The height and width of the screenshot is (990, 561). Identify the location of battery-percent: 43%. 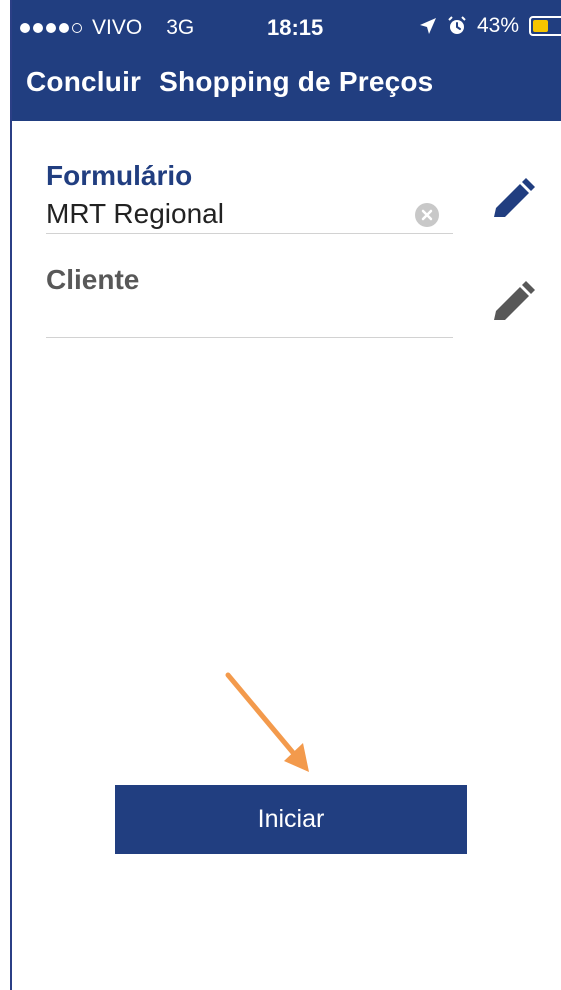
(497, 25).